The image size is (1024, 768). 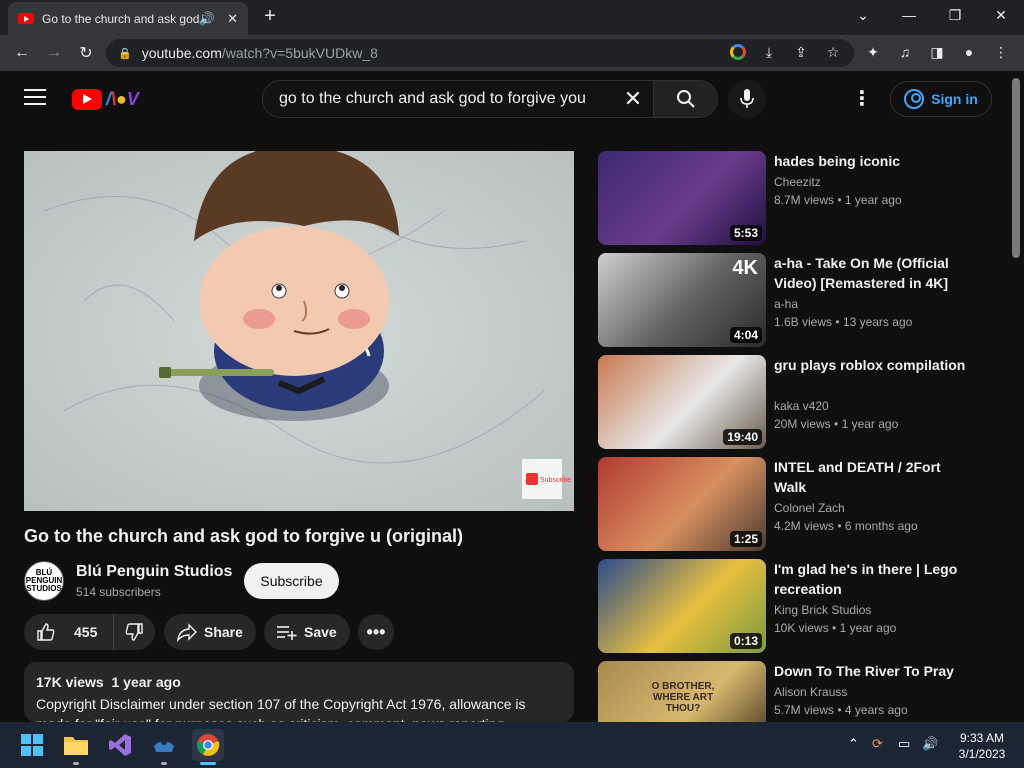 I want to click on video-duration: 4:04, so click(x=745, y=335).